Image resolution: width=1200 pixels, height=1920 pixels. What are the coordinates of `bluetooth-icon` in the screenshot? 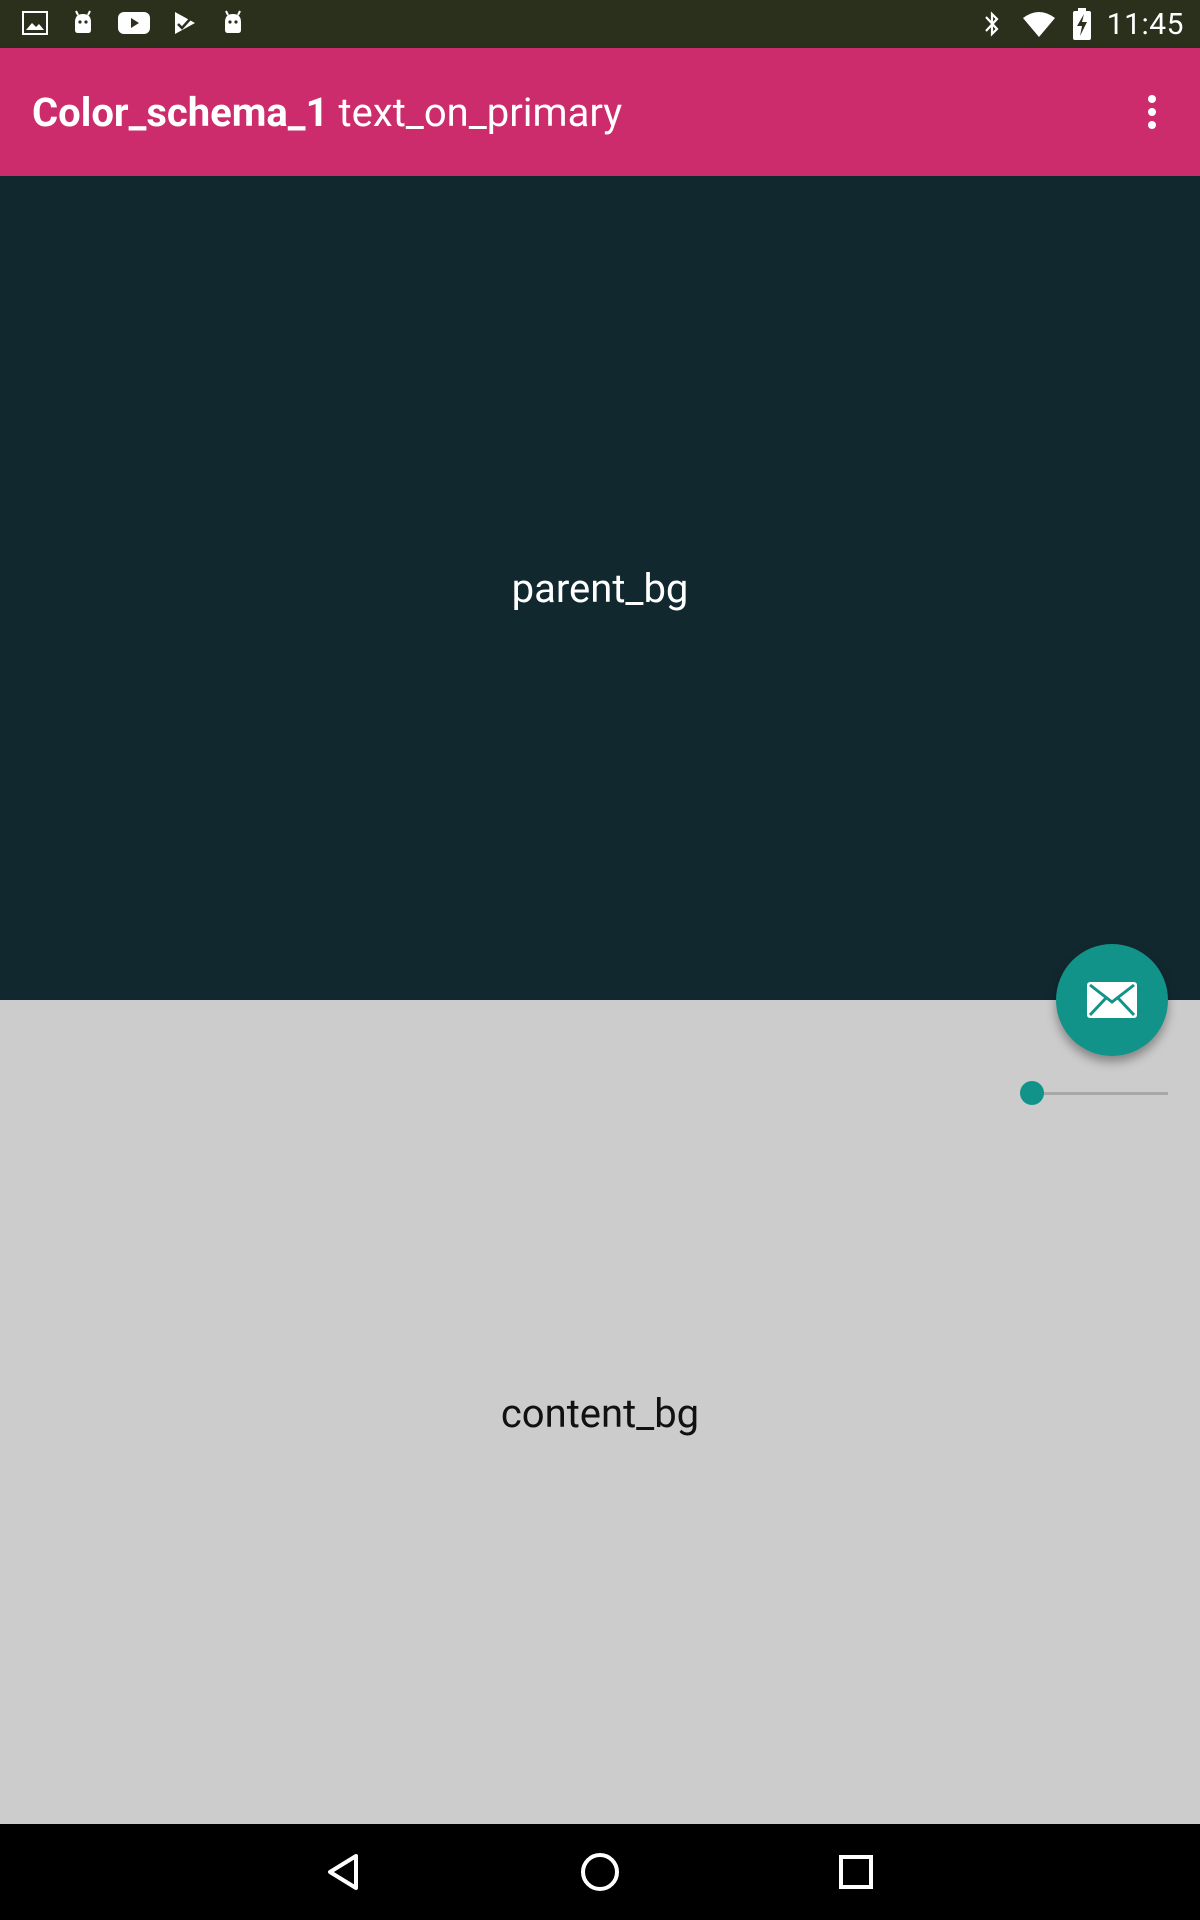 It's located at (992, 24).